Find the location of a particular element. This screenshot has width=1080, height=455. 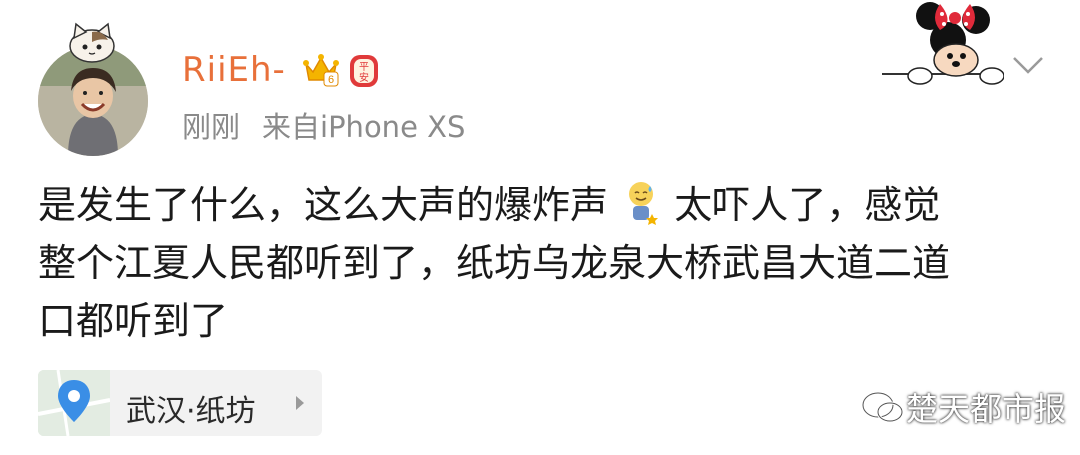

post-line-1: 是发生了什么，这么大声的爆炸声 太吓人了，感觉 is located at coordinates (543, 205).